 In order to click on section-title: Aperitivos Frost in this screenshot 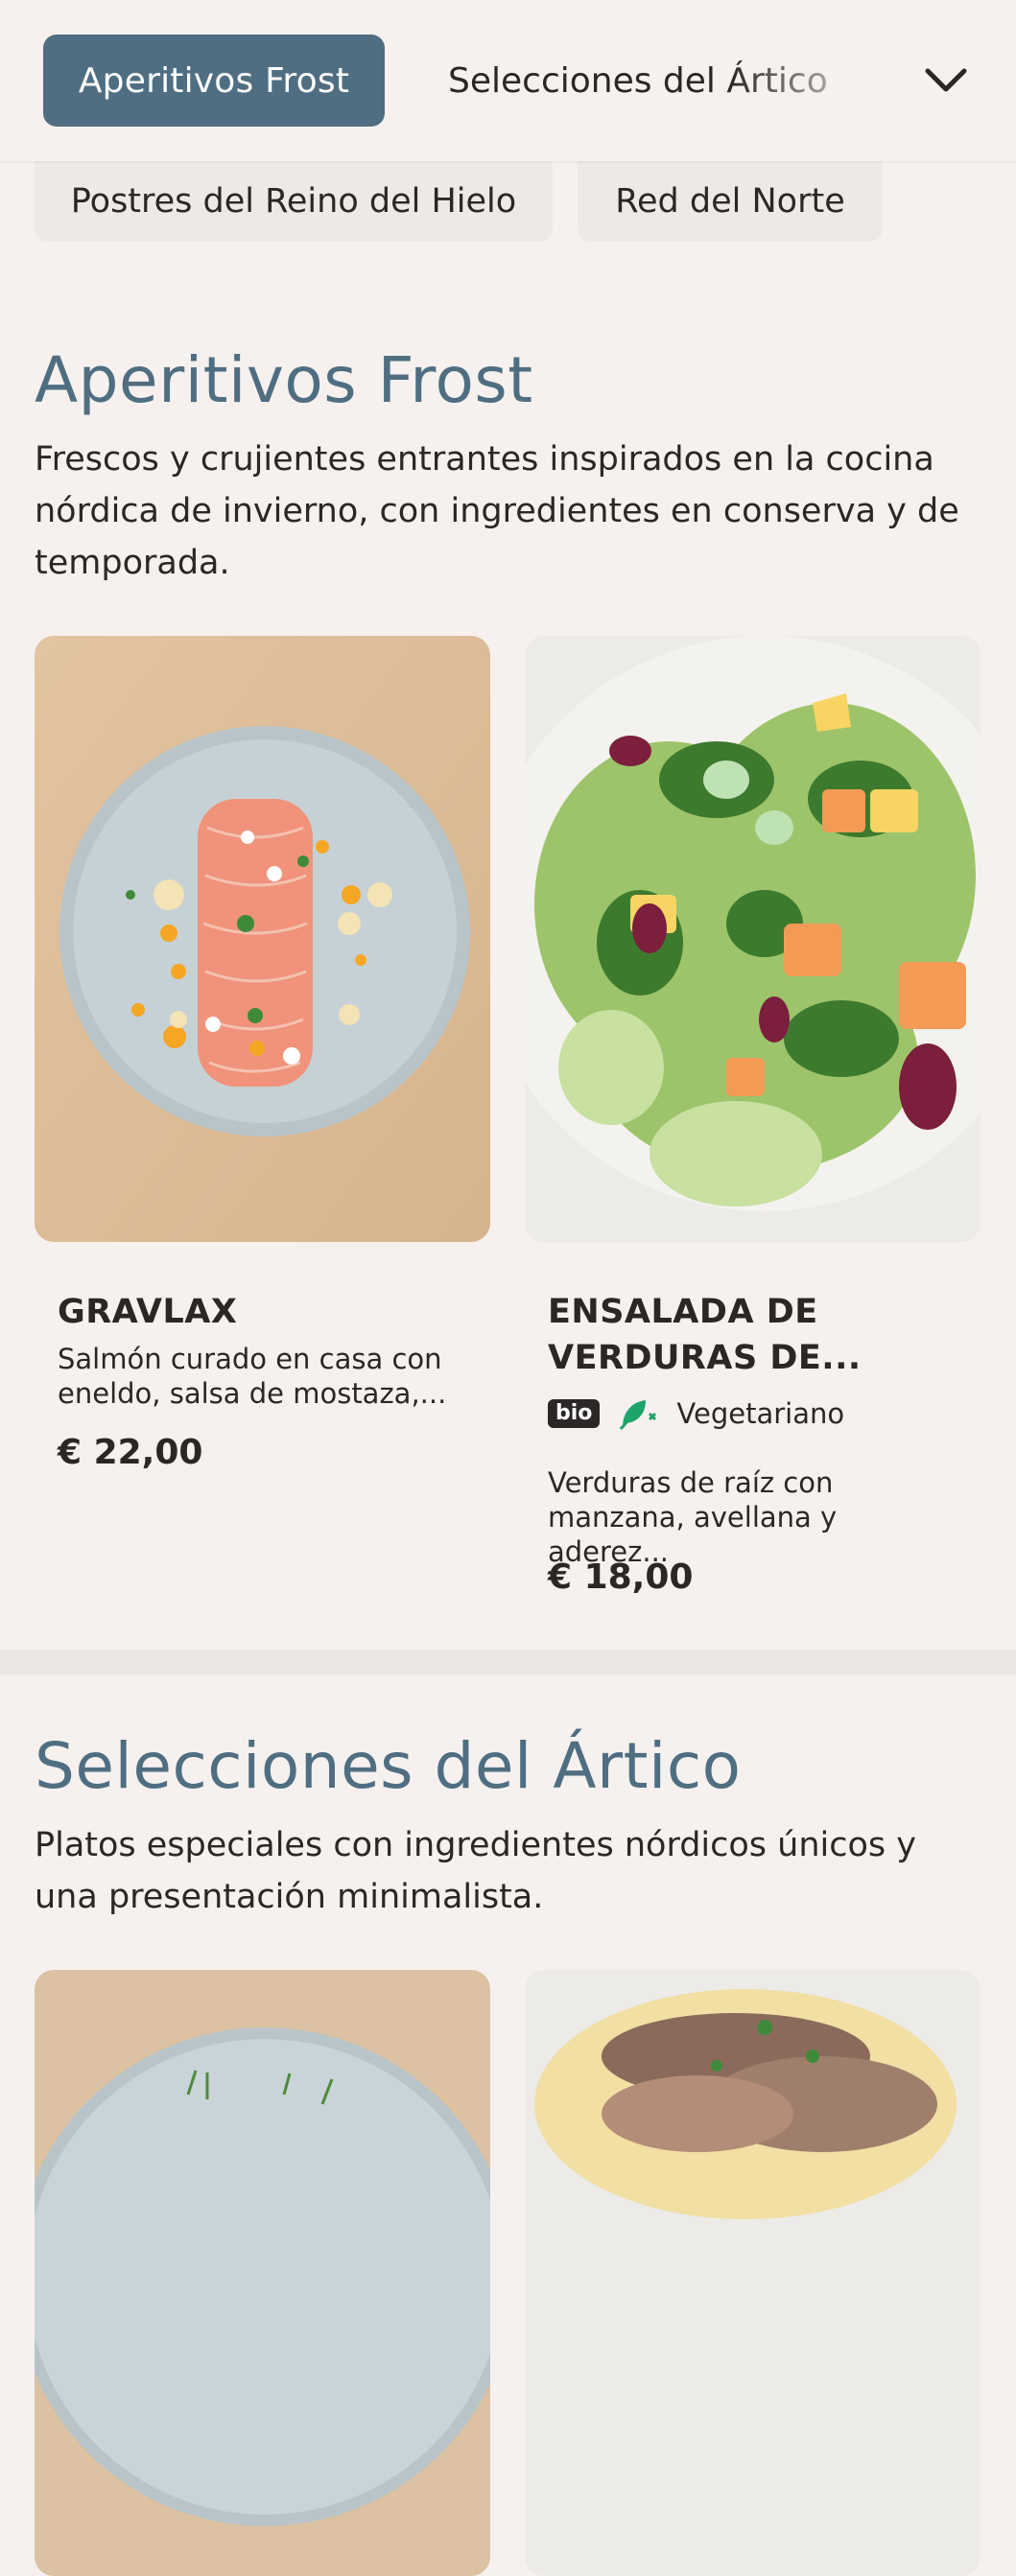, I will do `click(284, 380)`.